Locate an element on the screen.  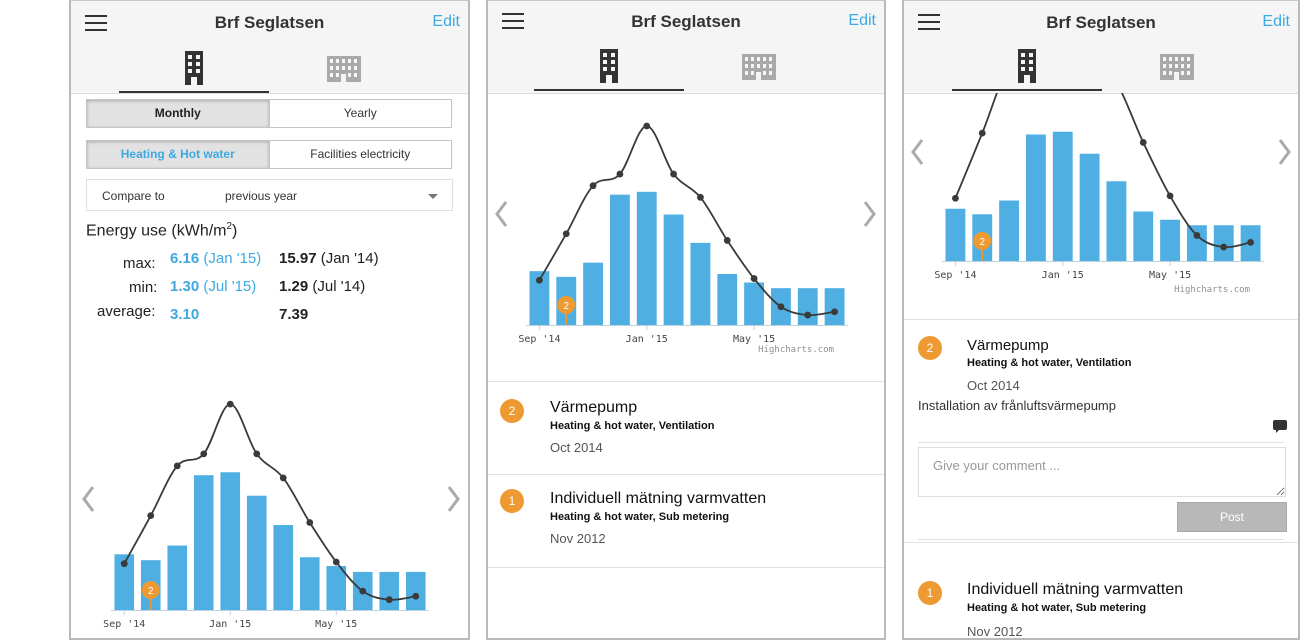
stat-label: max: is located at coordinates (139, 263).